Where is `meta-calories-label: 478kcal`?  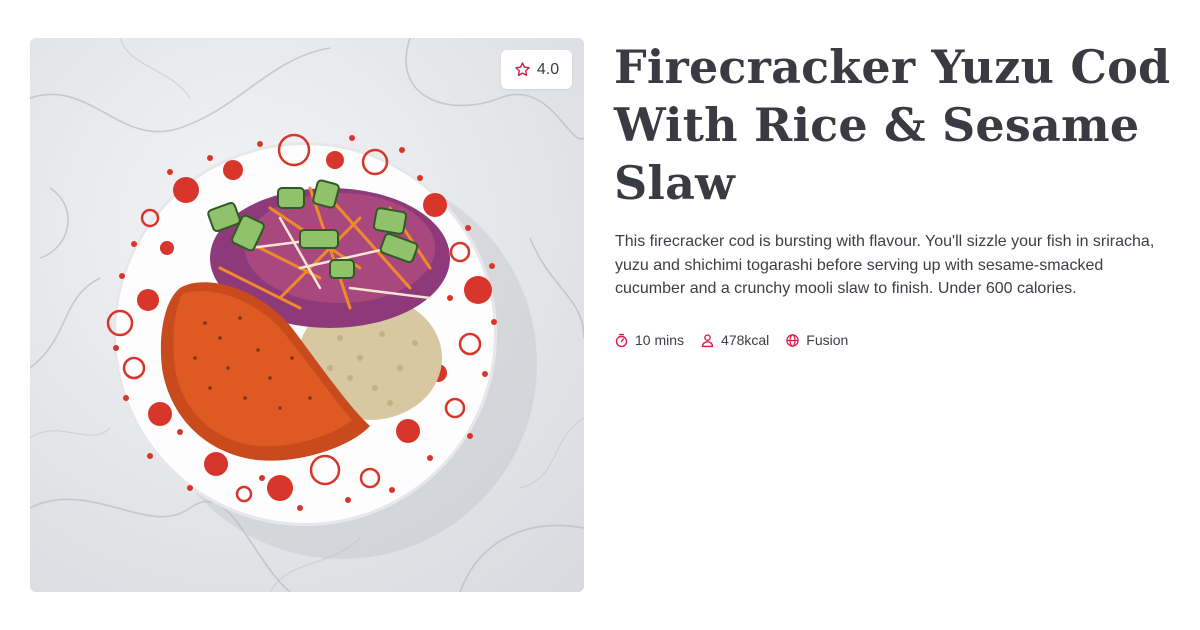 meta-calories-label: 478kcal is located at coordinates (745, 340).